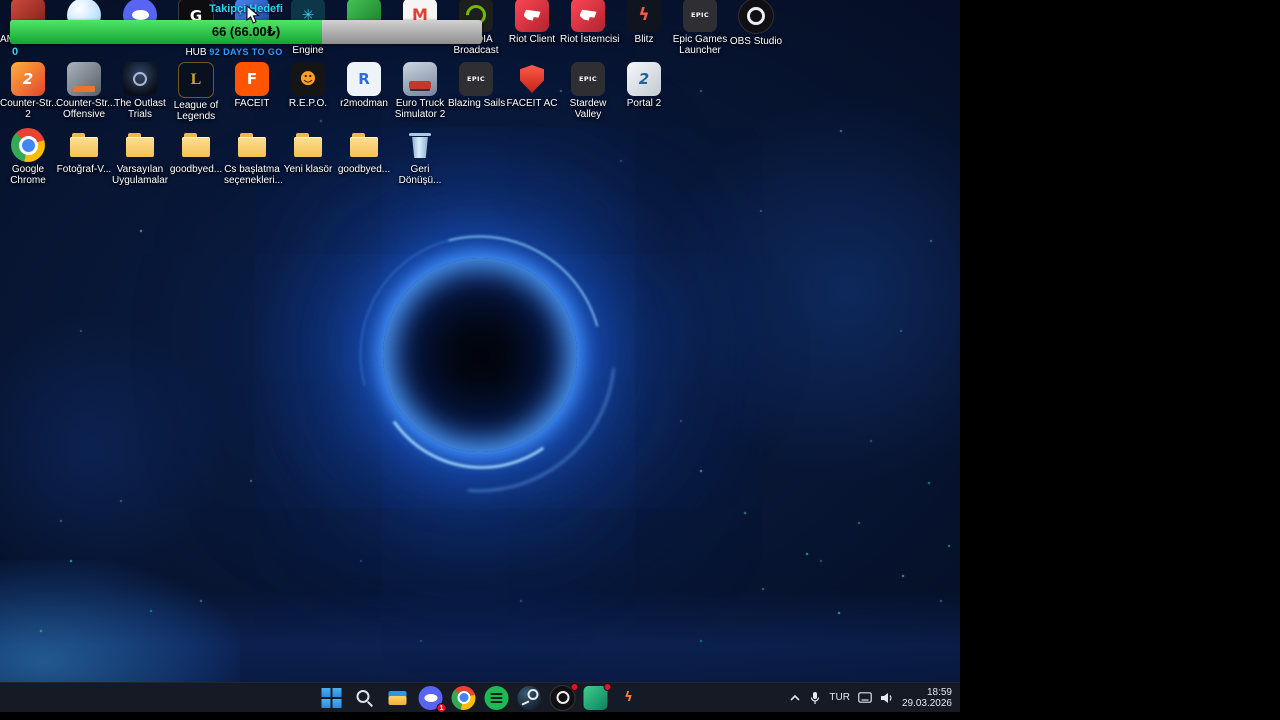  What do you see at coordinates (28, 175) in the screenshot?
I see `desktop-icon-label: Google Chrome` at bounding box center [28, 175].